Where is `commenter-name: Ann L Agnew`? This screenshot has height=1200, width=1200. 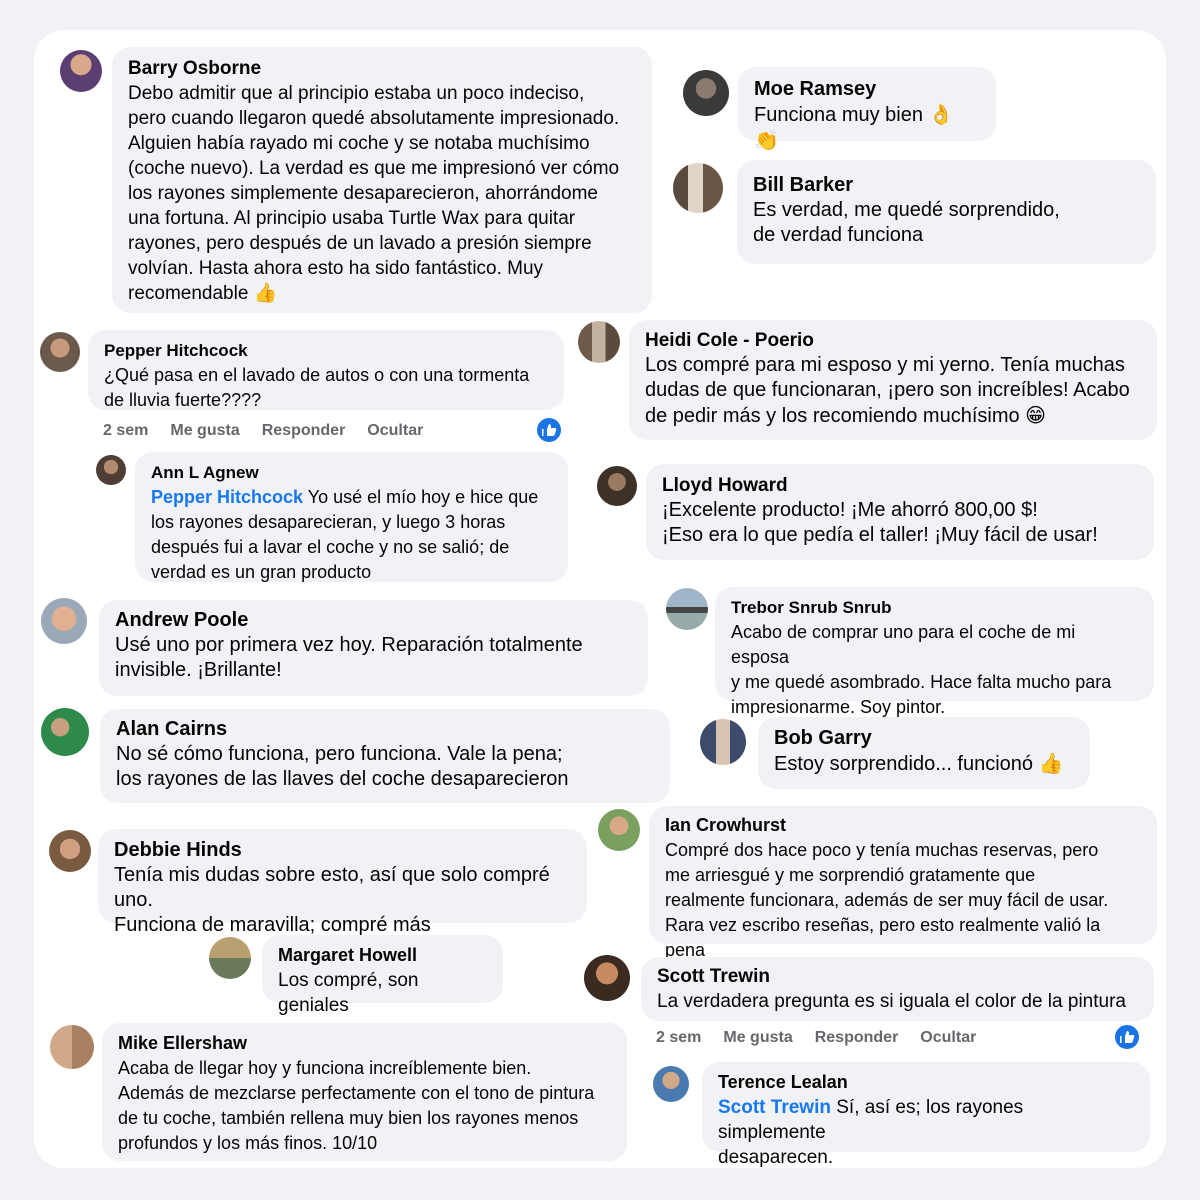 commenter-name: Ann L Agnew is located at coordinates (351, 472).